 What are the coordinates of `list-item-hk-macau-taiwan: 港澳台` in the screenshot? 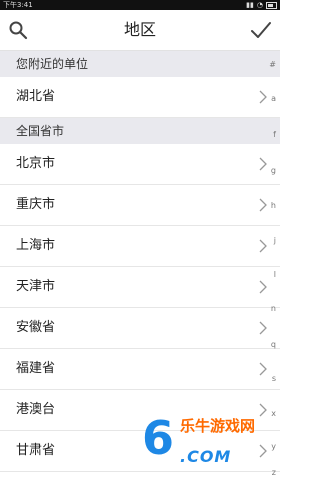 It's located at (140, 410).